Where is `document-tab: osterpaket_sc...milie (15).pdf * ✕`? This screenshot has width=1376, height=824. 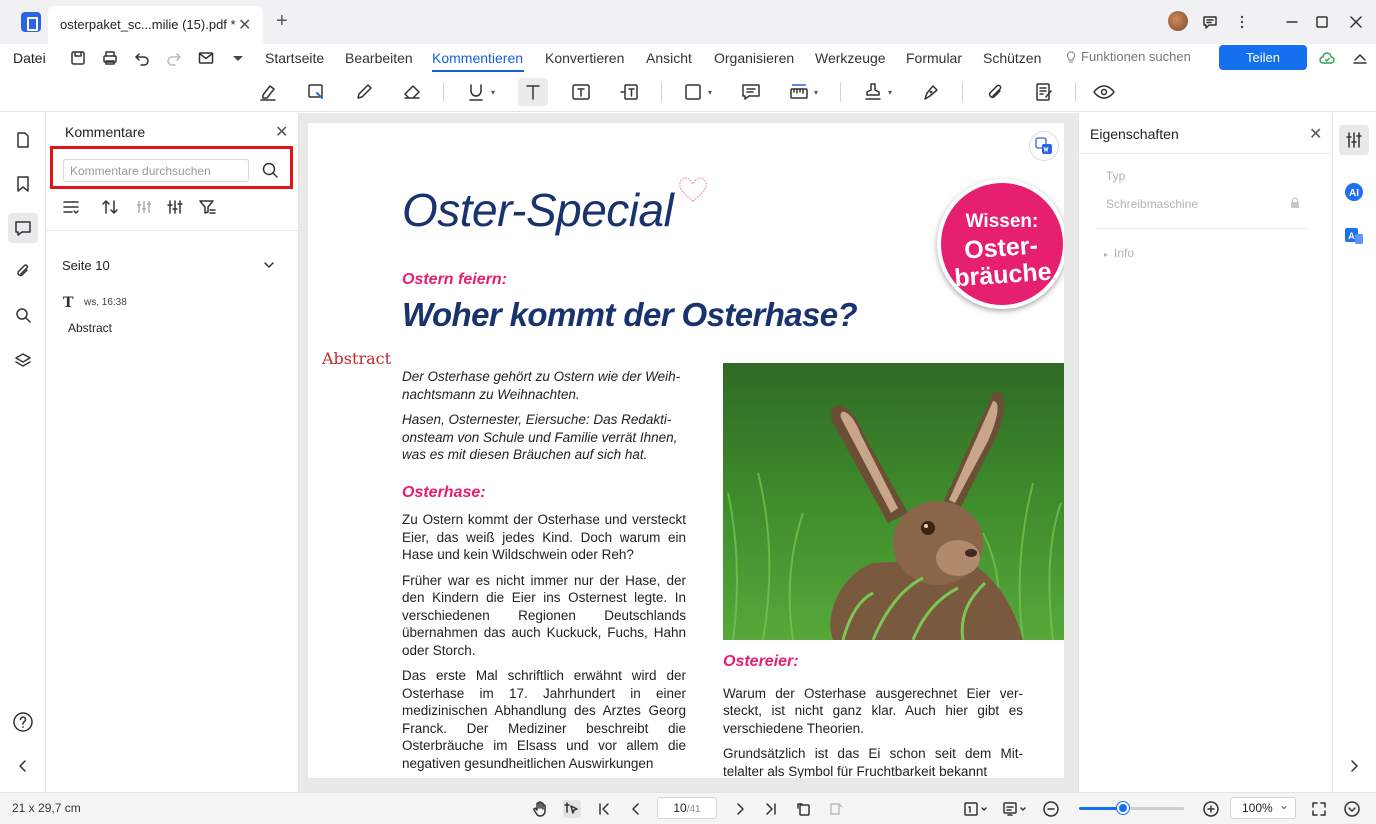
document-tab: osterpaket_sc...milie (15).pdf * ✕ is located at coordinates (155, 25).